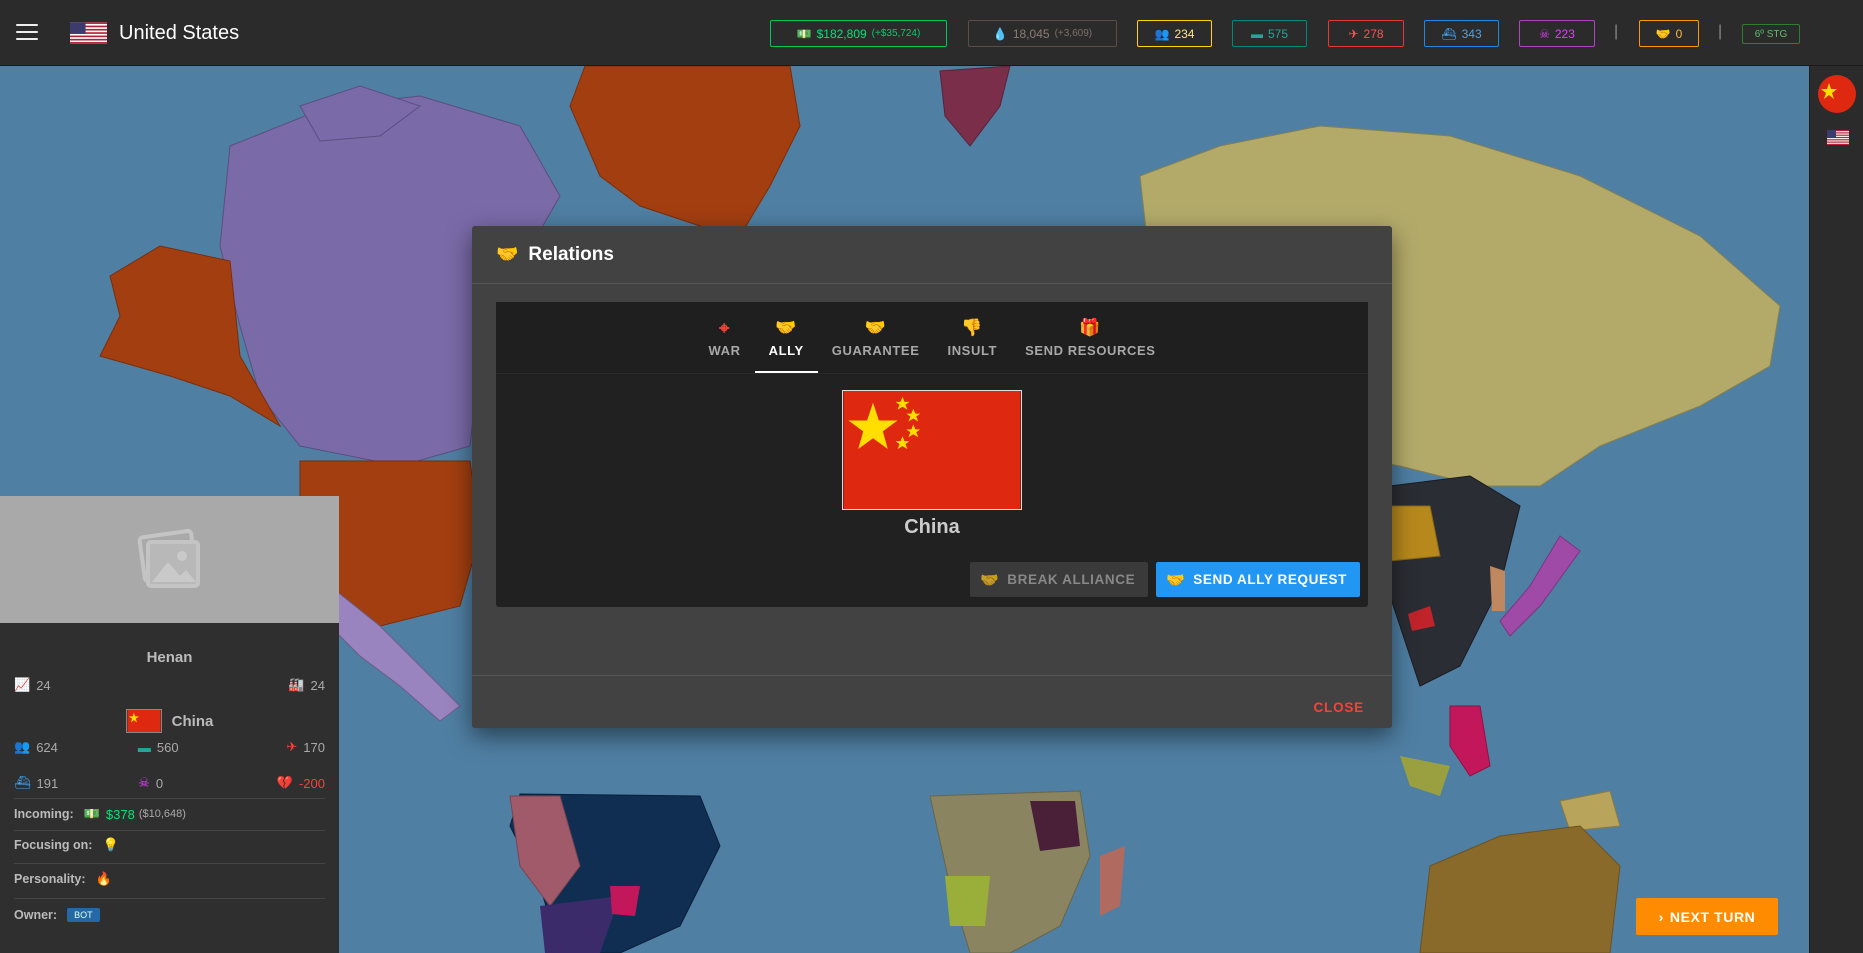 The height and width of the screenshot is (953, 1863). I want to click on manpower-value: 624, so click(47, 747).